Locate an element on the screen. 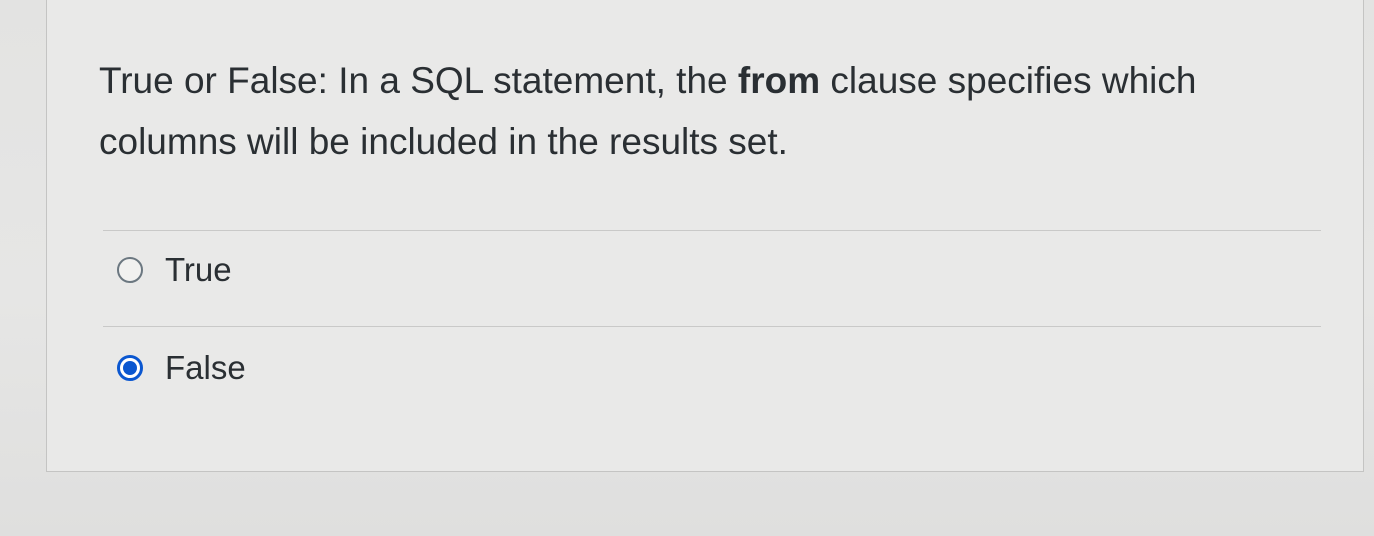  question-bold-keyword: from is located at coordinates (779, 80).